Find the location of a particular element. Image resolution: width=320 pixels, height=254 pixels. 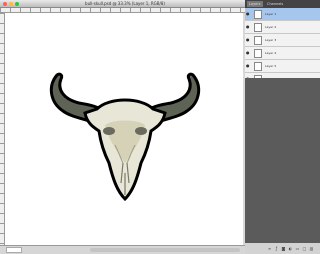

layer-row: ● Layer 5 is located at coordinates (282, 66).